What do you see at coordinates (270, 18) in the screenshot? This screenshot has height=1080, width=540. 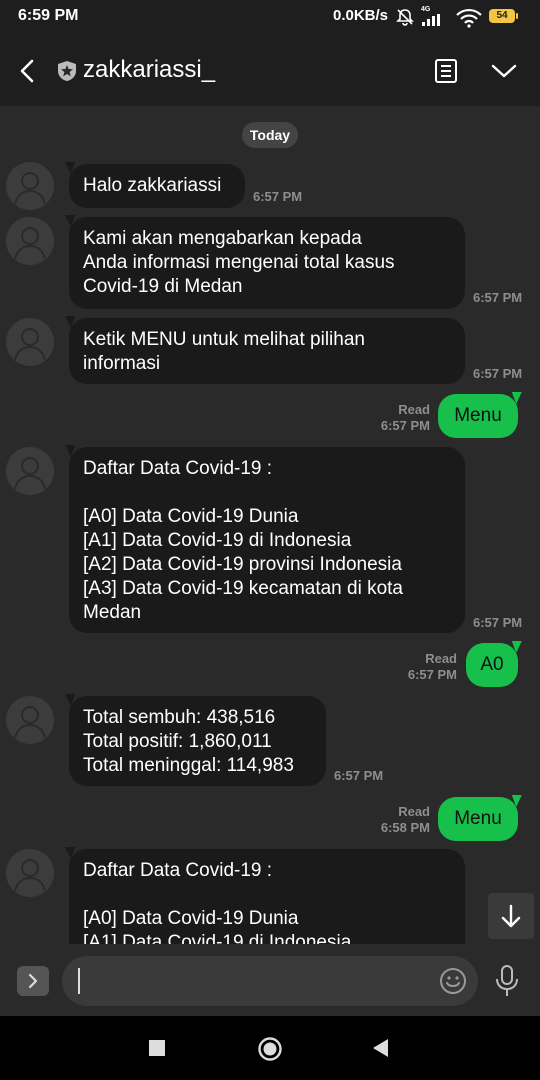 I see `status-bar: 6:59 PM 0.0KB/s 4G 54` at bounding box center [270, 18].